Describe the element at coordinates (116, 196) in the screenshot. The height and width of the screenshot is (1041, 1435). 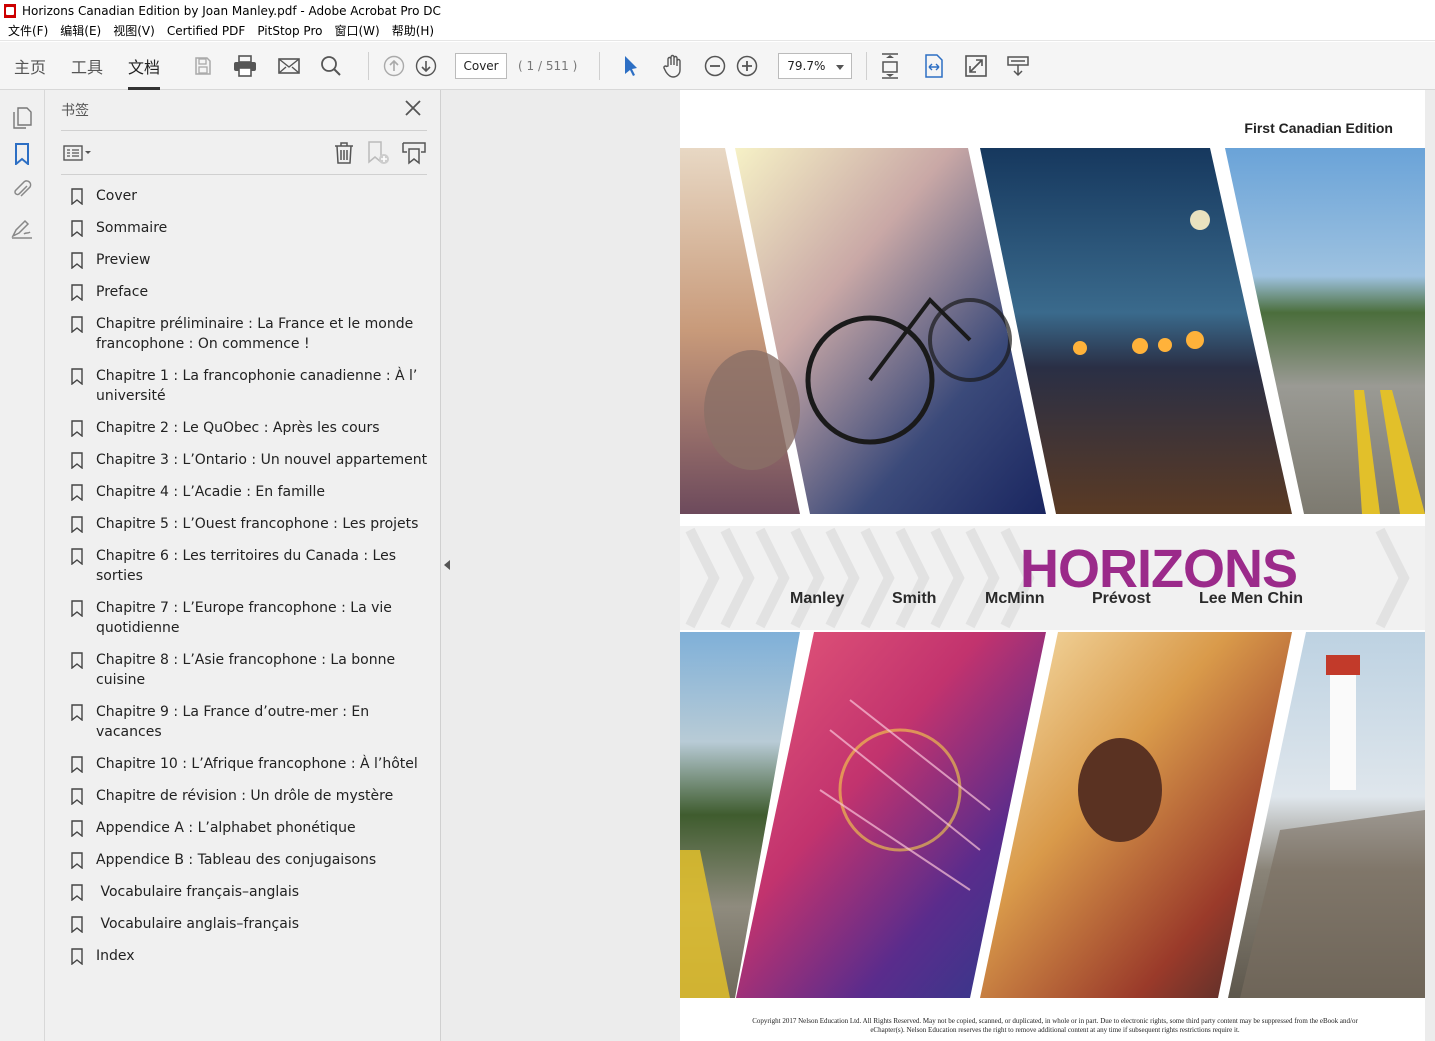
I see `bookmark-label: Cover` at that location.